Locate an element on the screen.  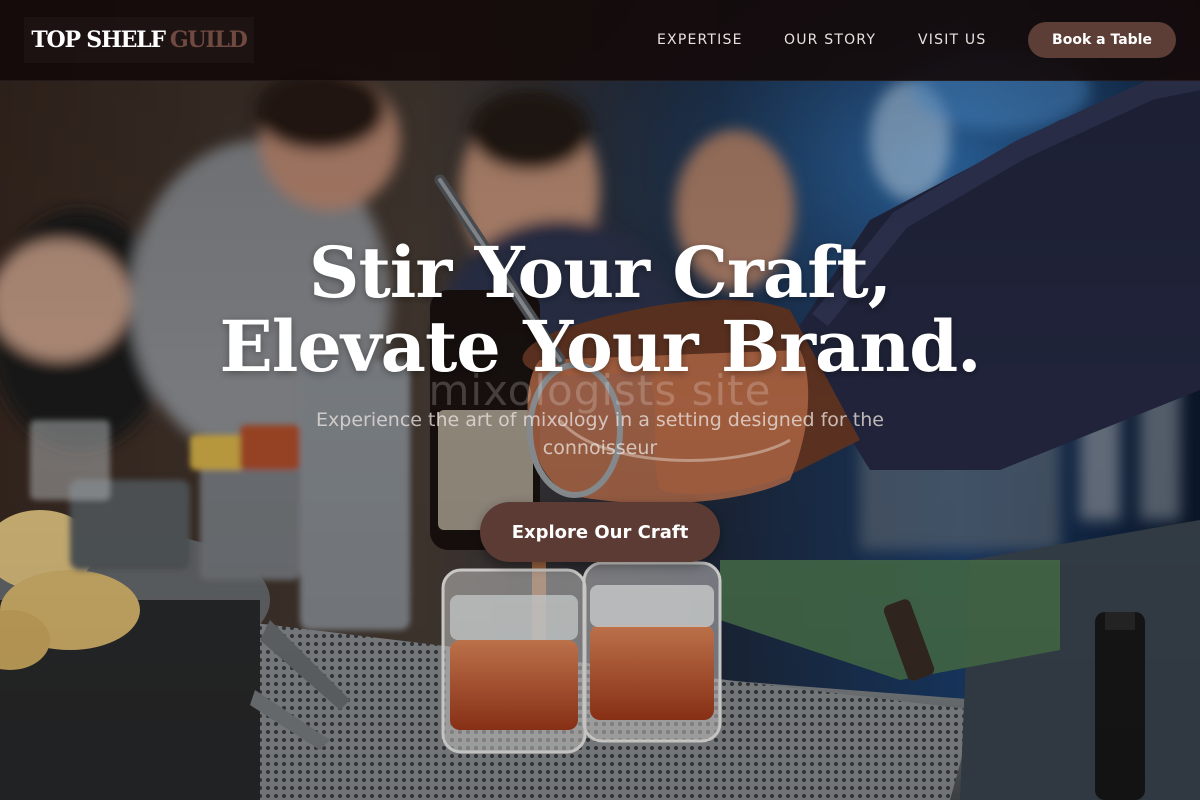
logo-text-secondary: GUILD is located at coordinates (208, 40).